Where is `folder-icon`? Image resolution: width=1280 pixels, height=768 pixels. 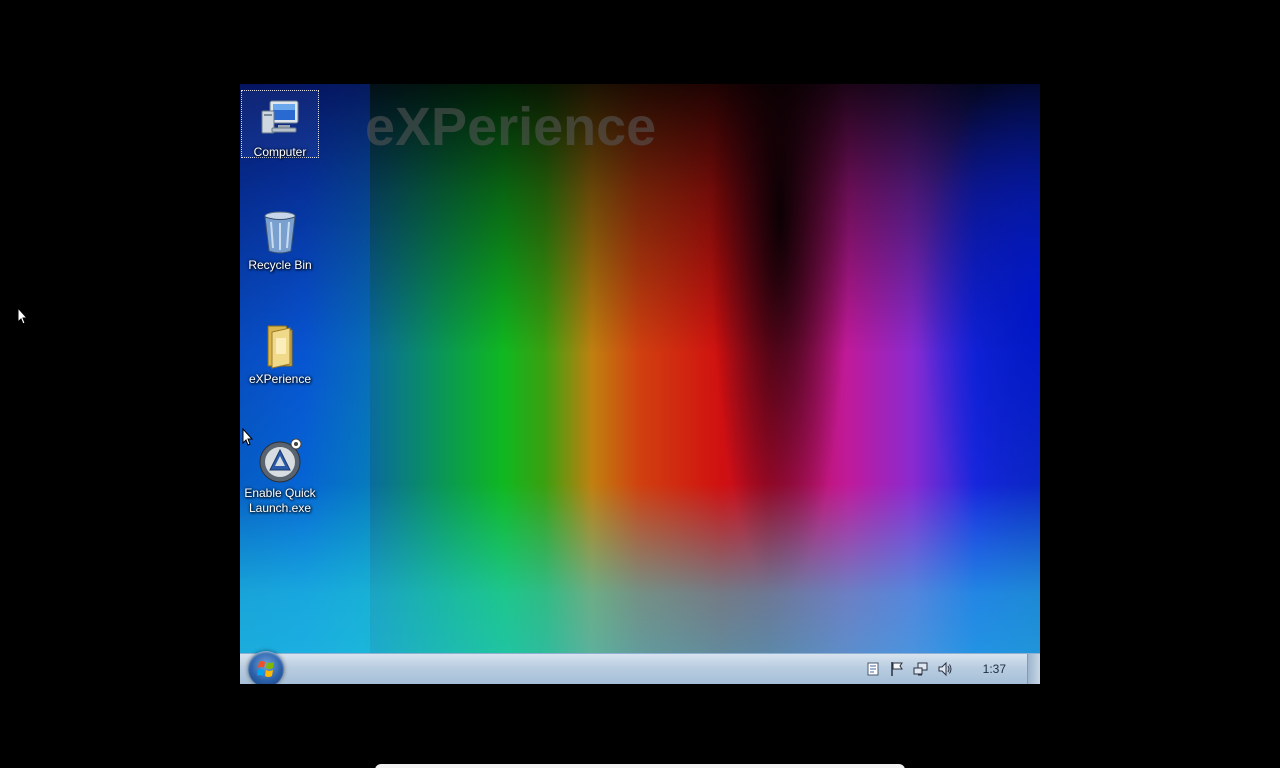
folder-icon is located at coordinates (280, 347).